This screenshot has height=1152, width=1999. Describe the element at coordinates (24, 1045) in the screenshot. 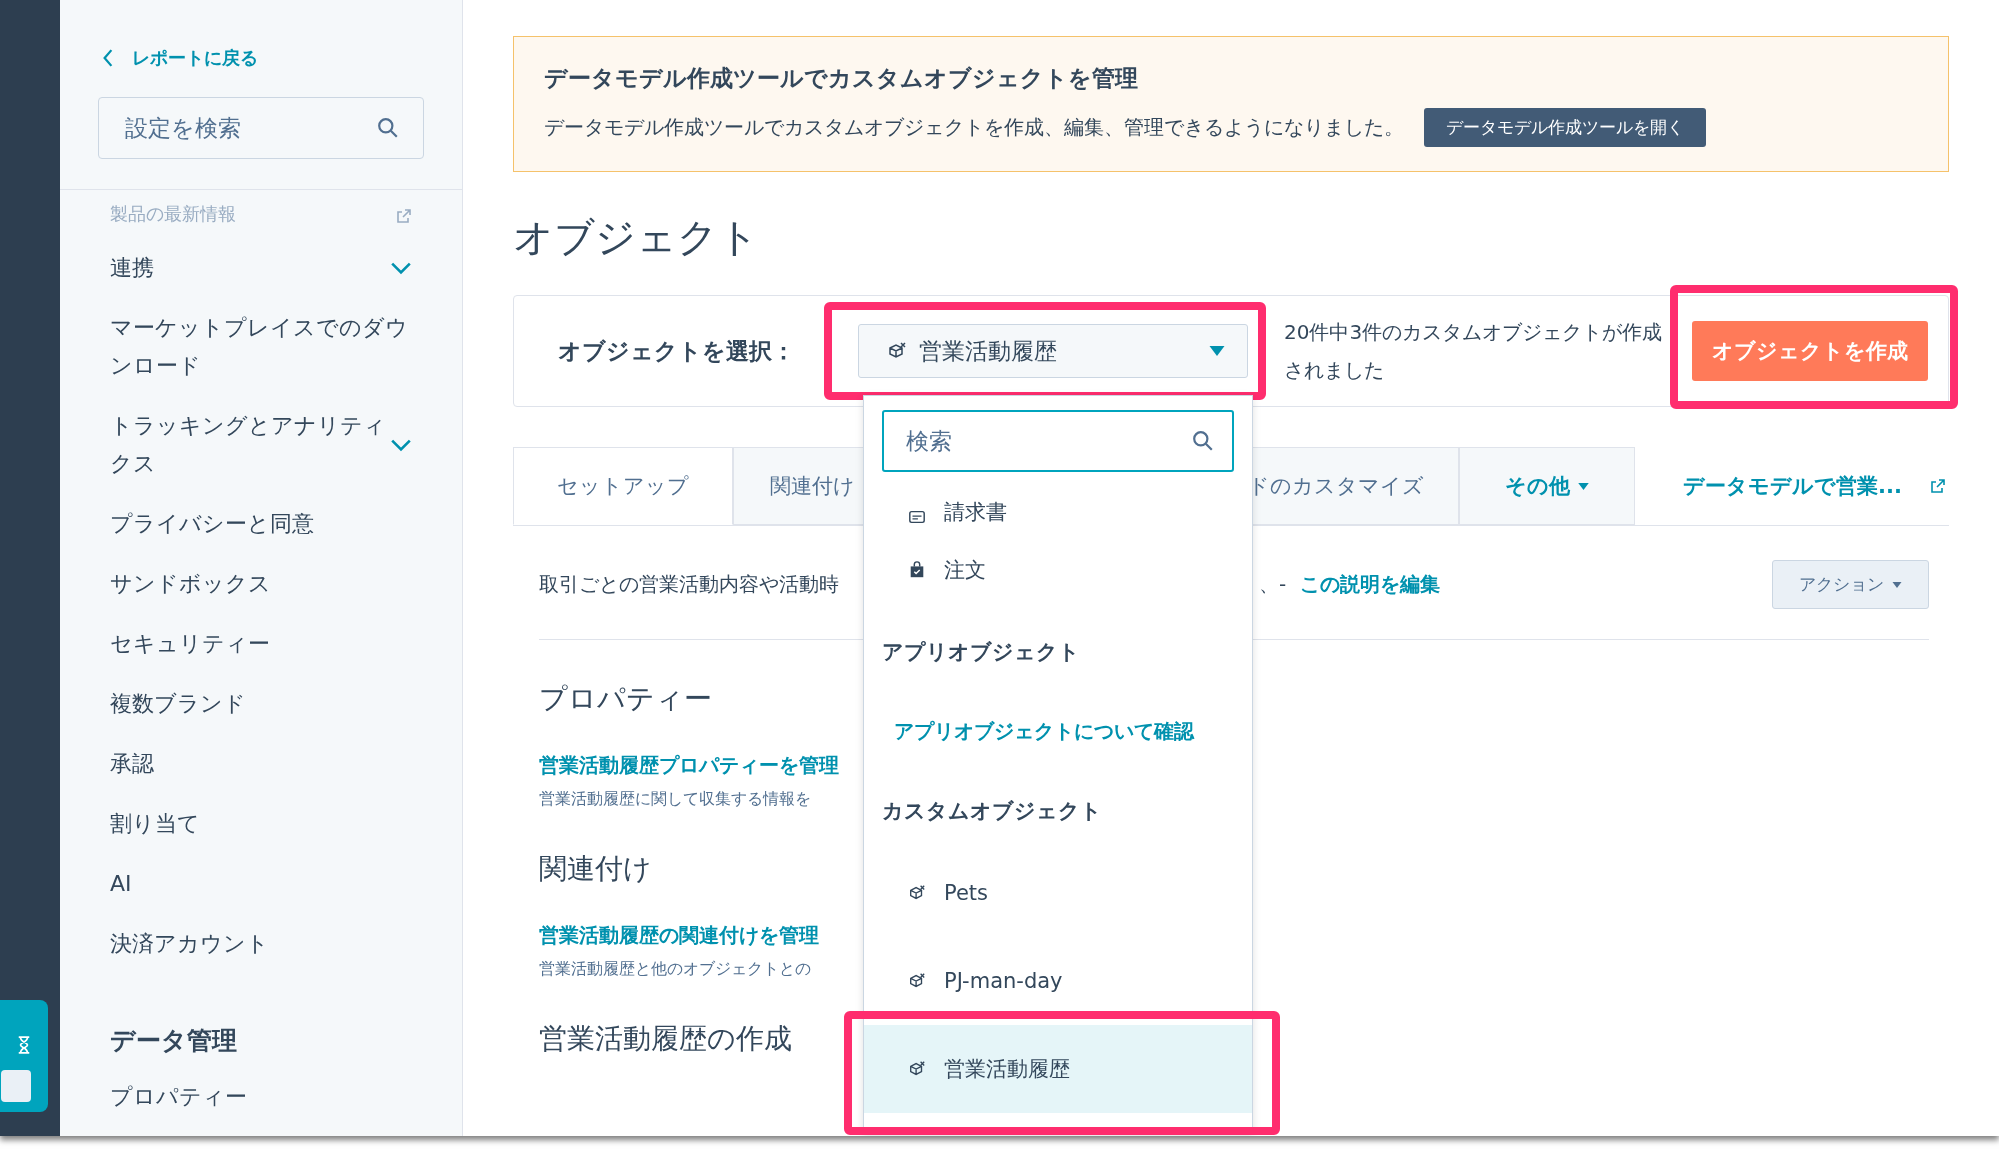

I see `hourglass-icon` at that location.